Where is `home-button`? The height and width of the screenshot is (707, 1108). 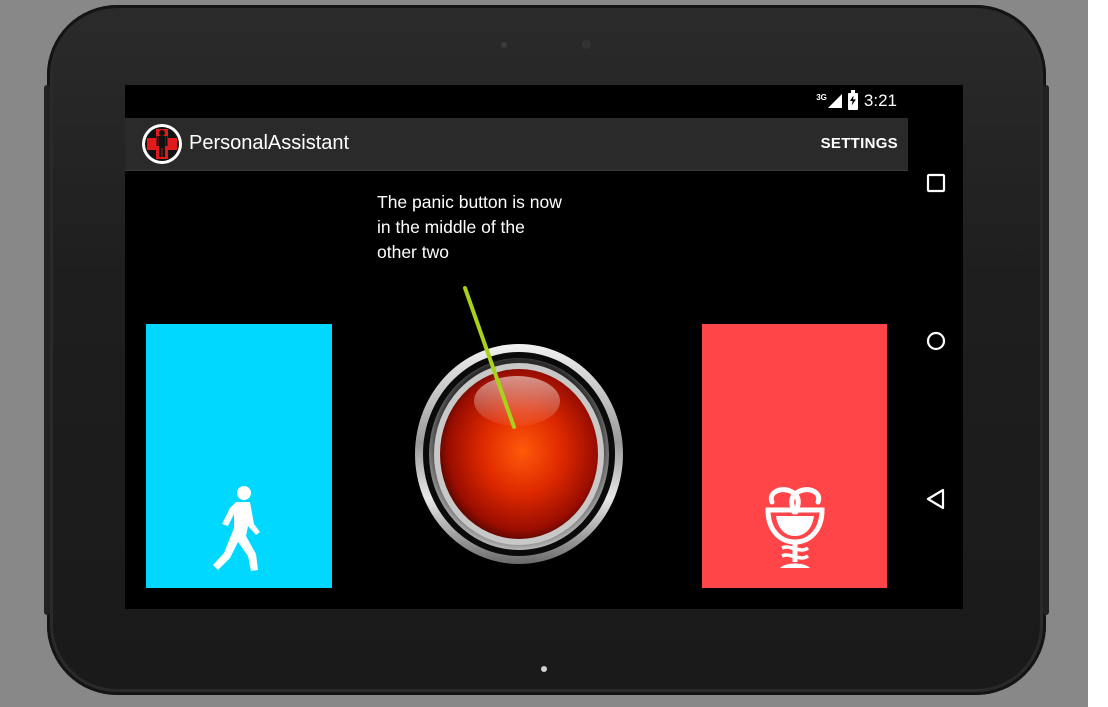 home-button is located at coordinates (935, 355).